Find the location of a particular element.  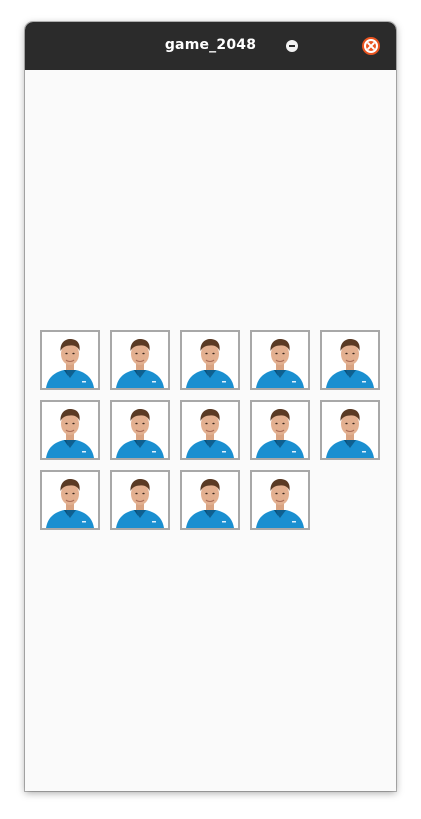

window-title: game_2048 is located at coordinates (210, 45).